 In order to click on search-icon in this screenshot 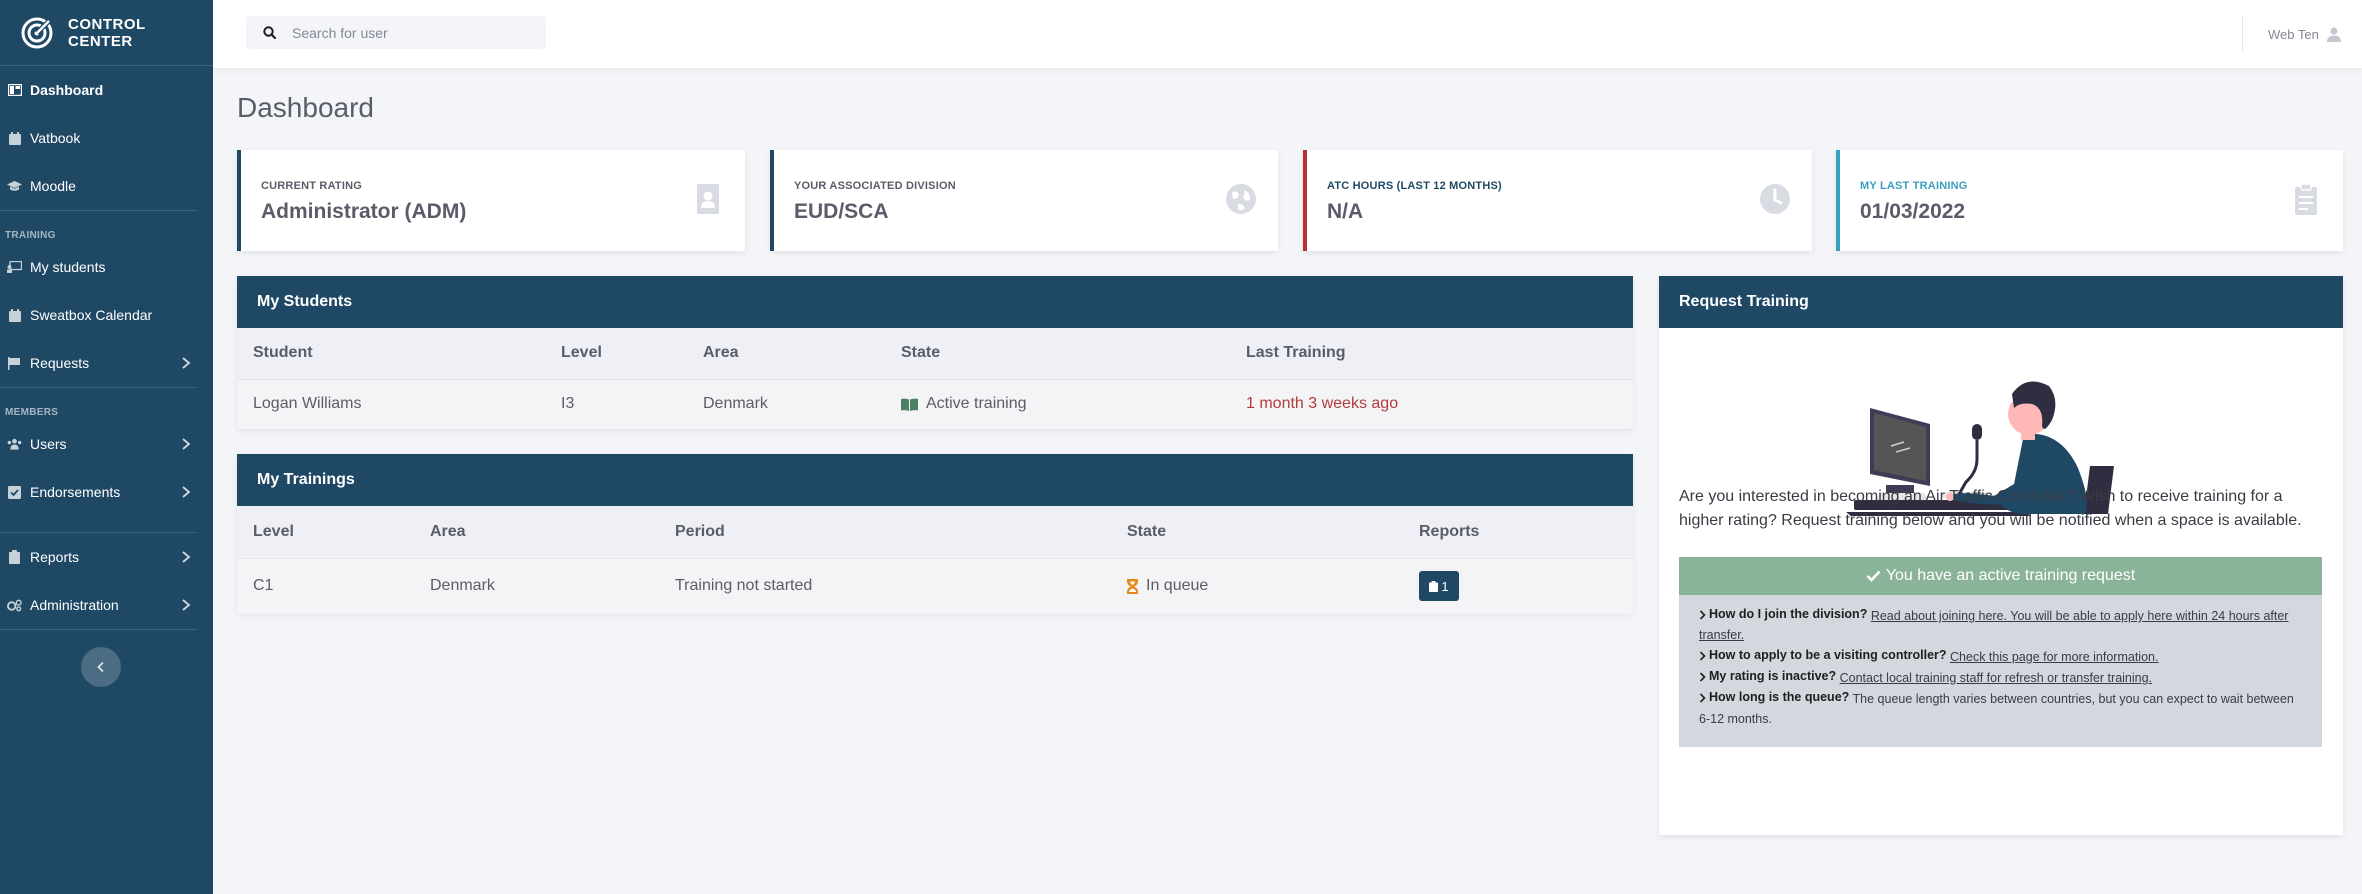, I will do `click(269, 32)`.